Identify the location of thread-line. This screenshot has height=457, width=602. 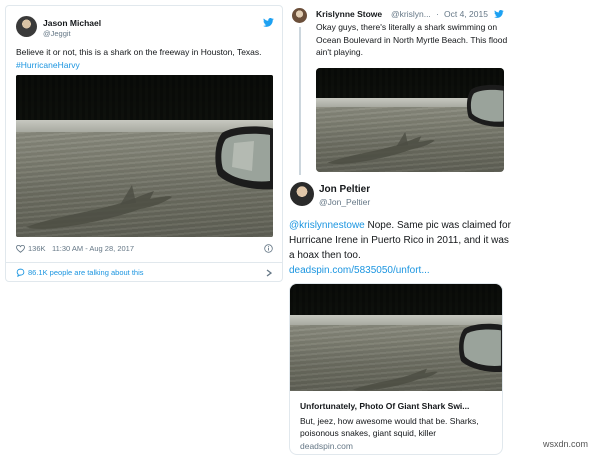
(300, 101).